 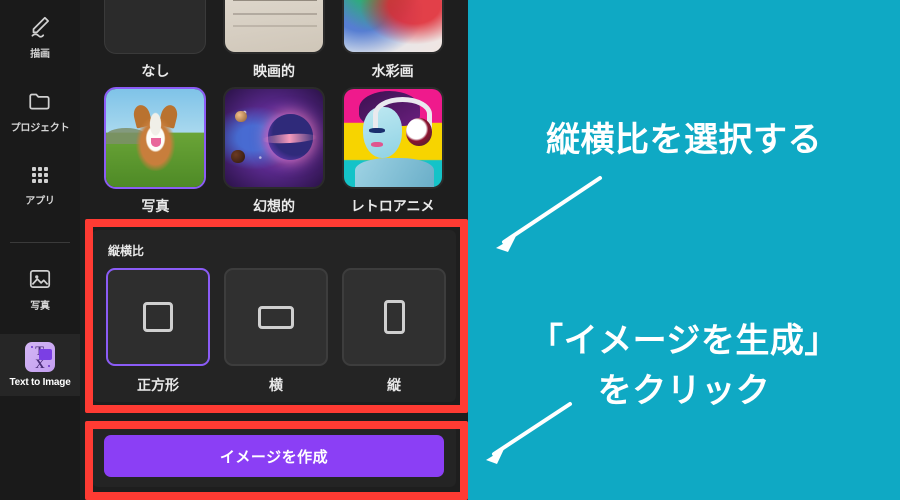 I want to click on fantasy-preview-art, so click(x=273, y=138).